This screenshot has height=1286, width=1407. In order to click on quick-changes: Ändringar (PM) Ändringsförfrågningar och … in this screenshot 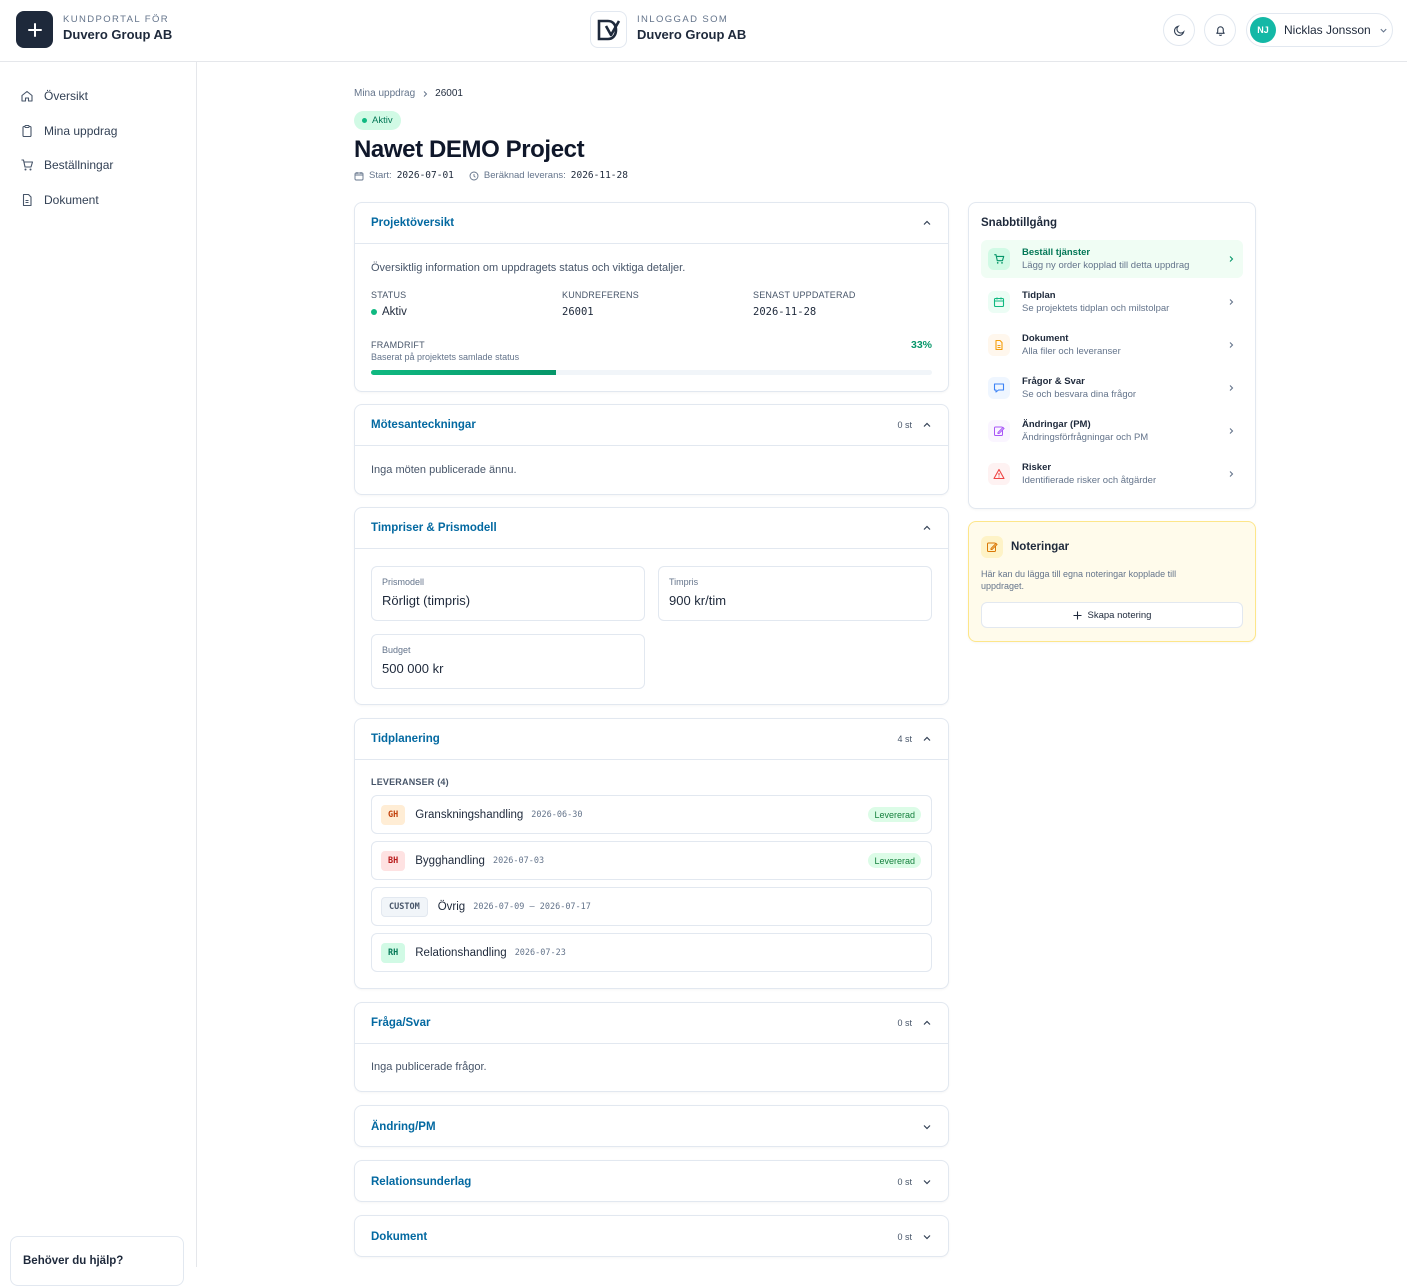, I will do `click(1112, 431)`.